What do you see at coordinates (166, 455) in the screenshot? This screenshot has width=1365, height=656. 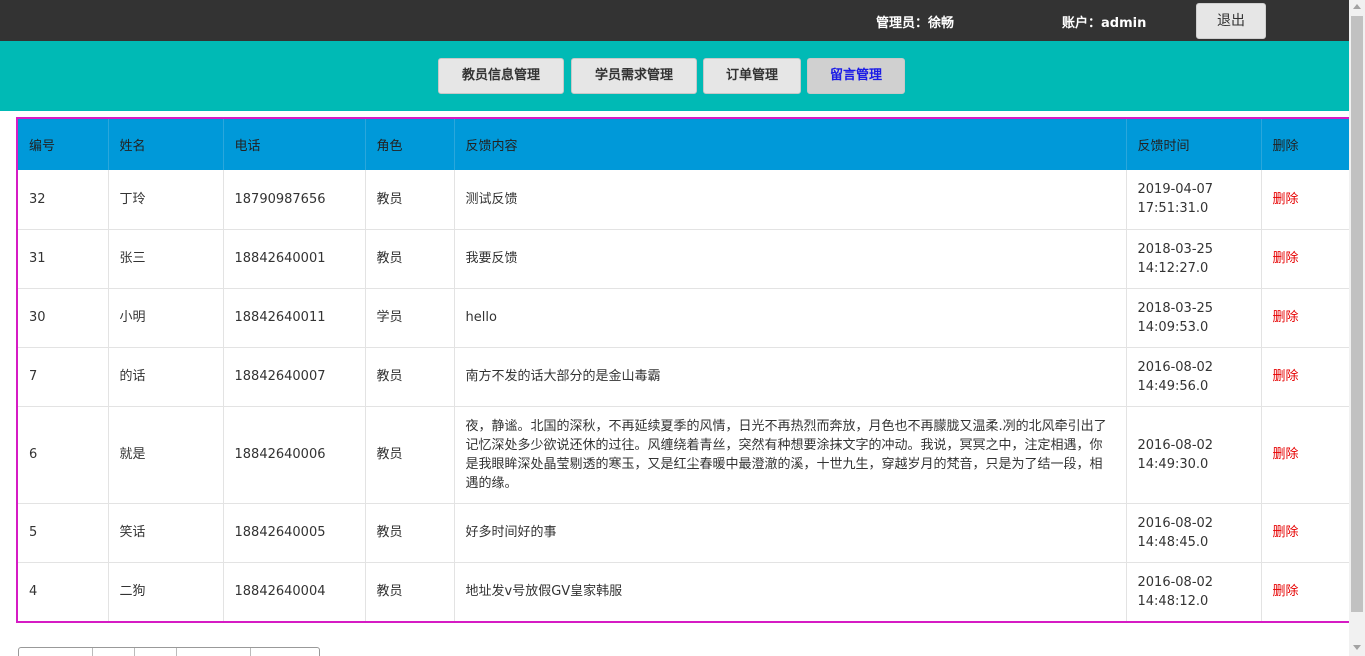 I see `cell-name: 就是` at bounding box center [166, 455].